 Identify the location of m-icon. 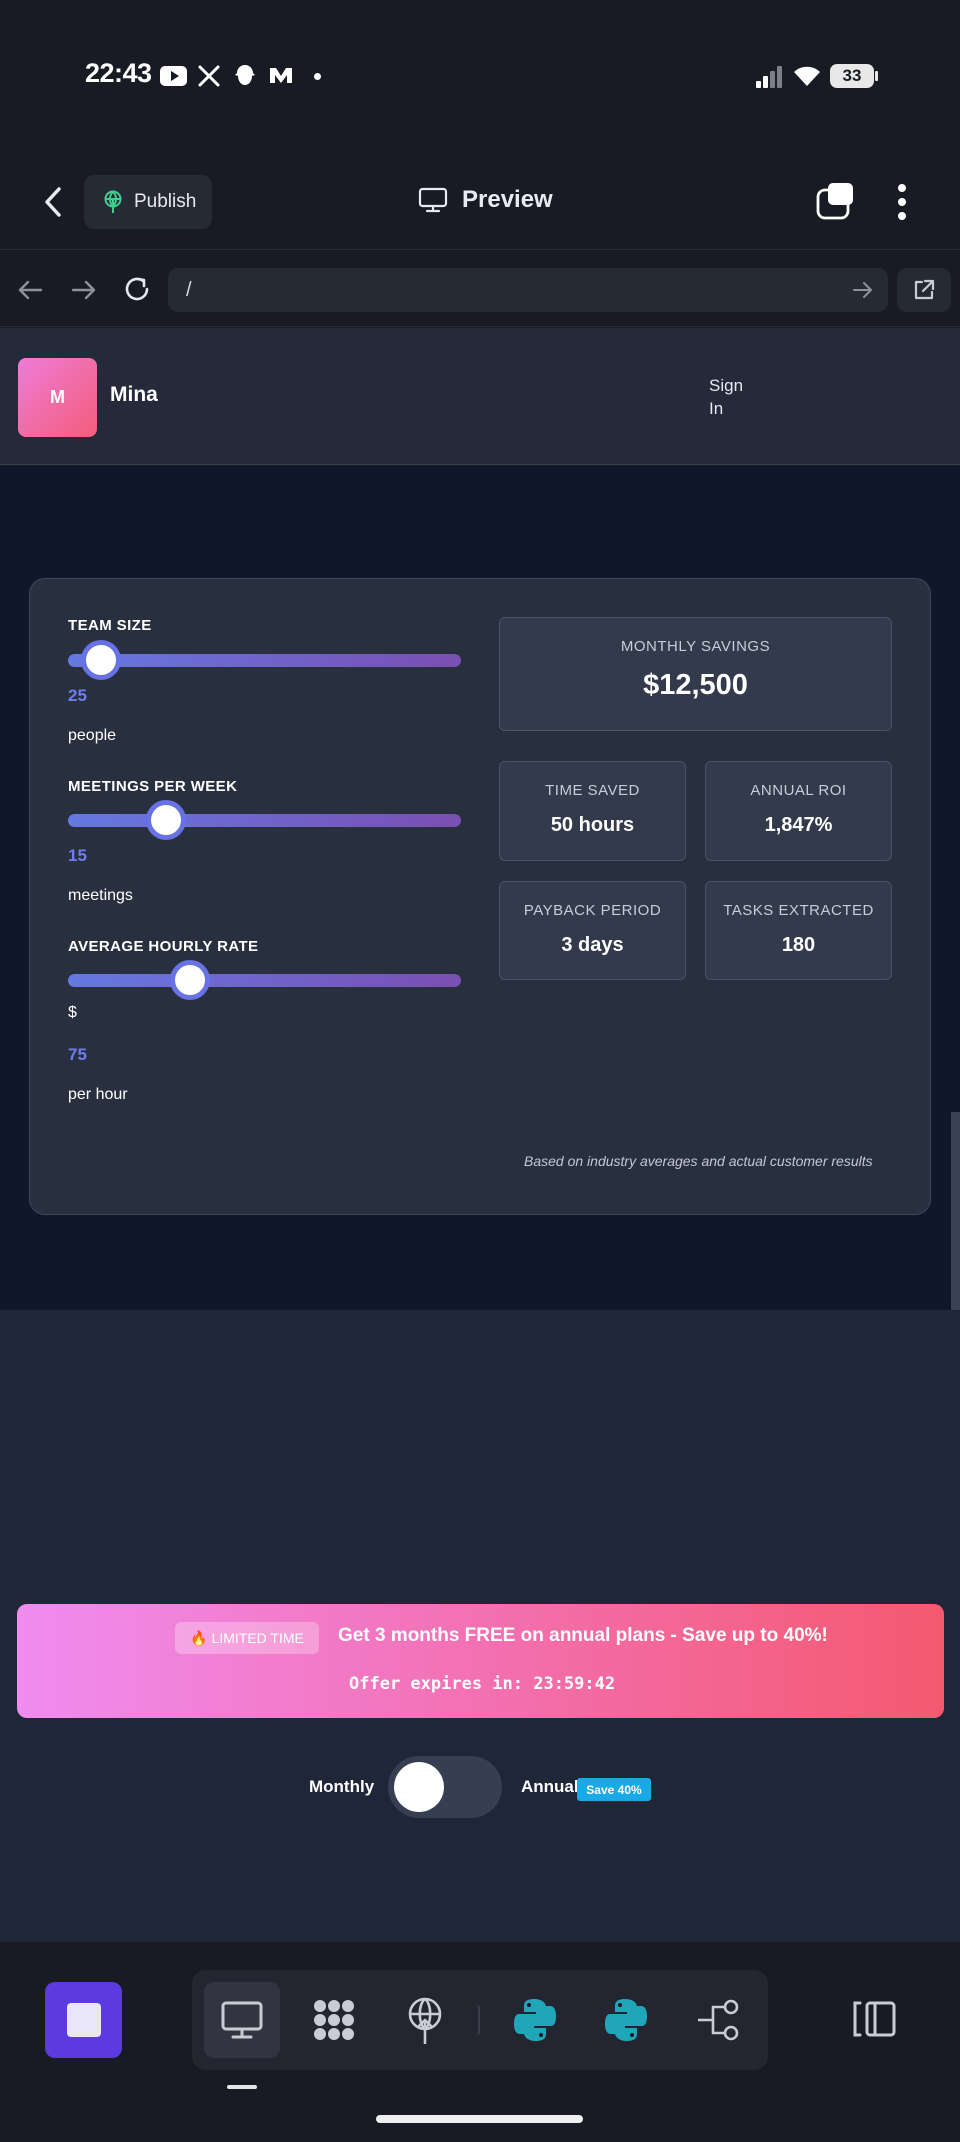
(281, 75).